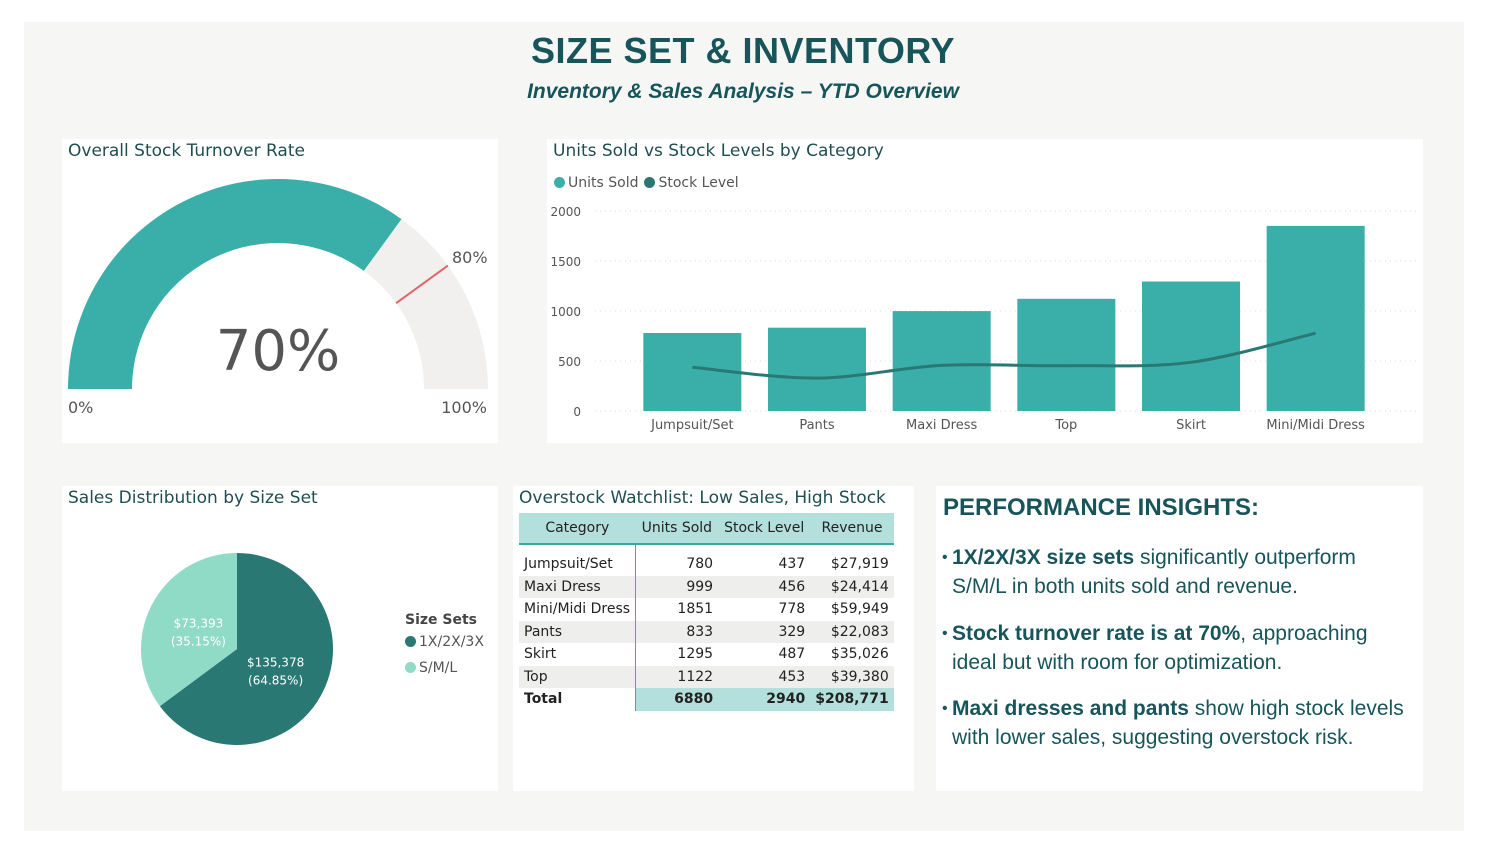 The width and height of the screenshot is (1486, 855). Describe the element at coordinates (695, 654) in the screenshot. I see `cell-units-sold: 1295` at that location.